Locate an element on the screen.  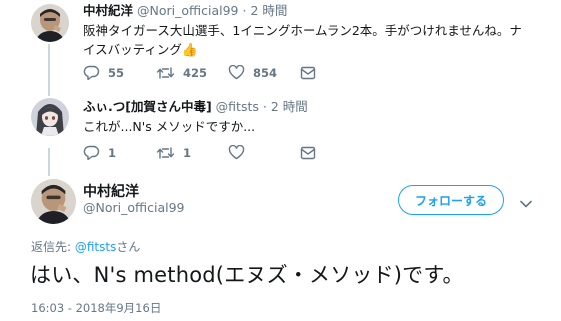
tweet-actions: 1 1 is located at coordinates (199, 152).